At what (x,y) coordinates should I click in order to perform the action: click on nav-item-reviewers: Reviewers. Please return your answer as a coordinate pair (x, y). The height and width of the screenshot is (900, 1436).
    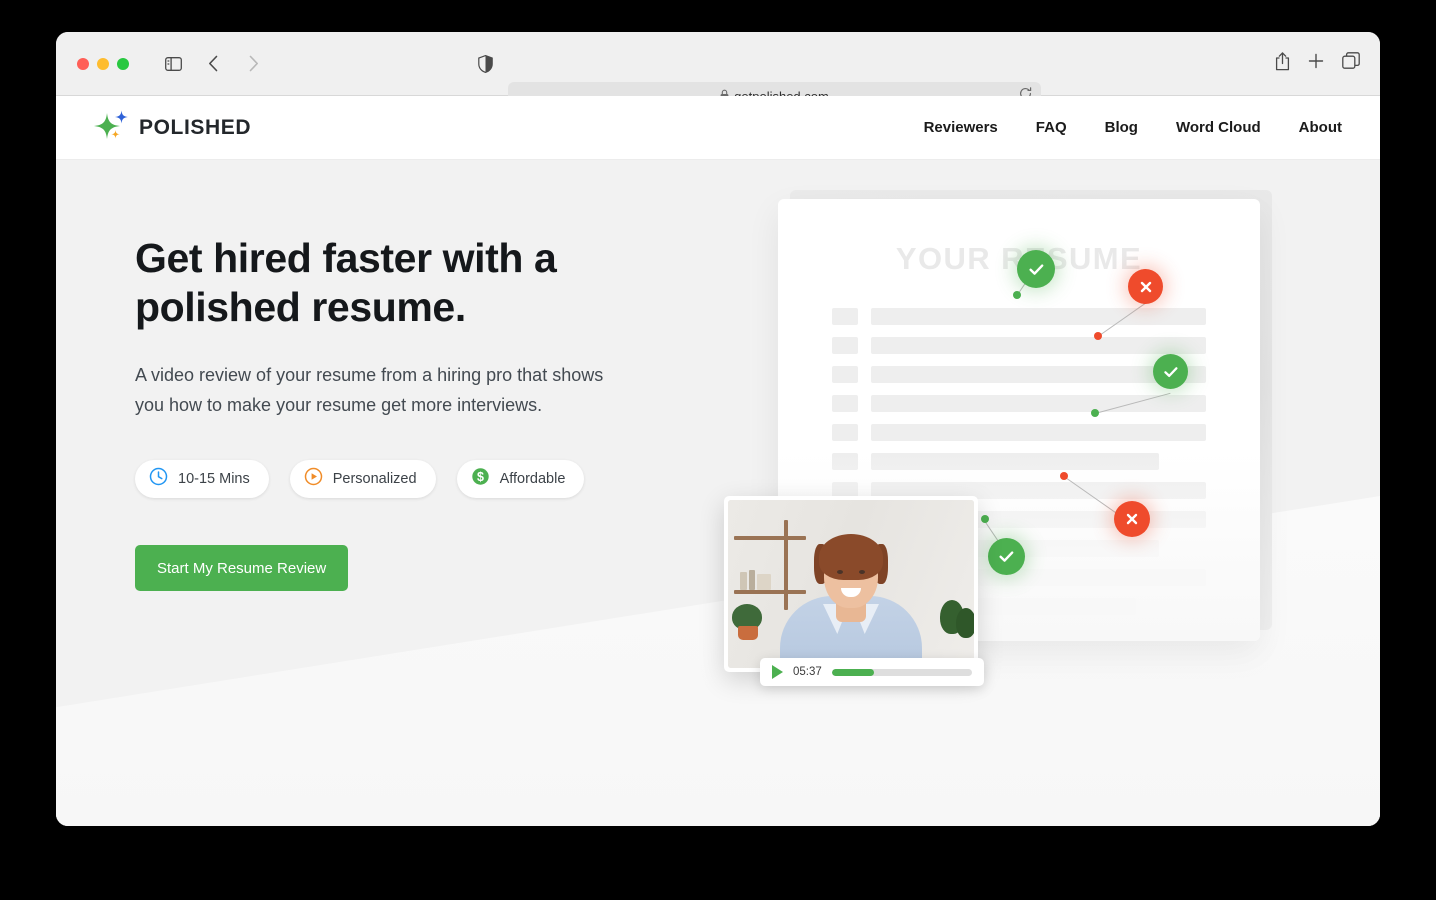
    Looking at the image, I should click on (961, 127).